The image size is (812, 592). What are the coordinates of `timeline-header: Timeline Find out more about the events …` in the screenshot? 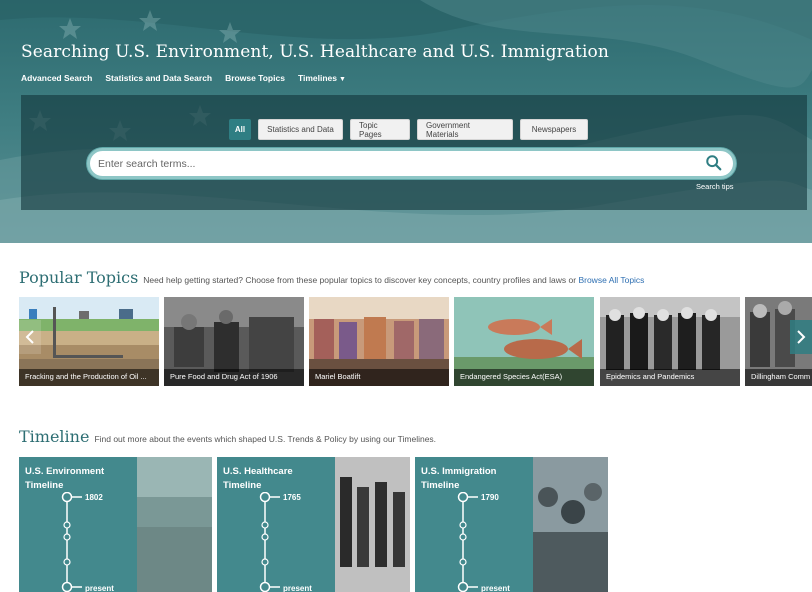 It's located at (227, 436).